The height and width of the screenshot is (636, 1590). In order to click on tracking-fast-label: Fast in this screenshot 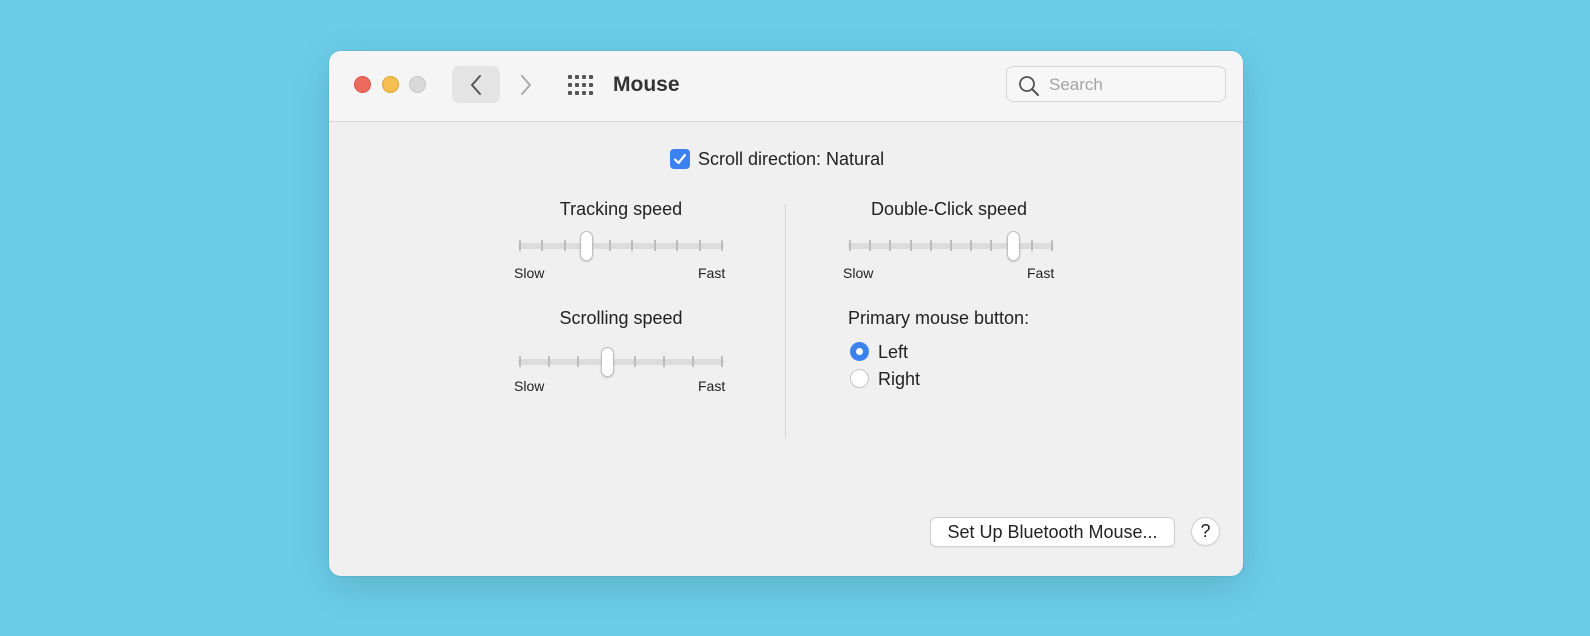, I will do `click(712, 273)`.